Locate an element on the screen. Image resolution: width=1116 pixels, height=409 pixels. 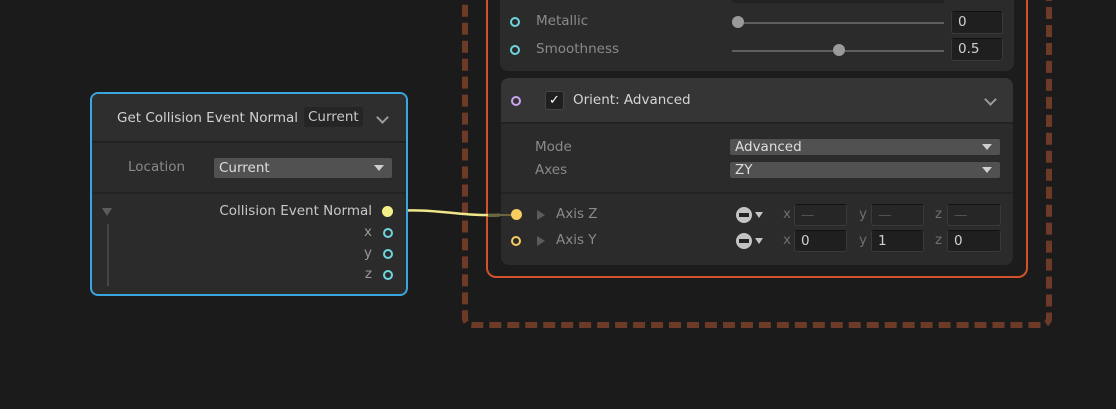
axis-y-label: Axis Y is located at coordinates (576, 240).